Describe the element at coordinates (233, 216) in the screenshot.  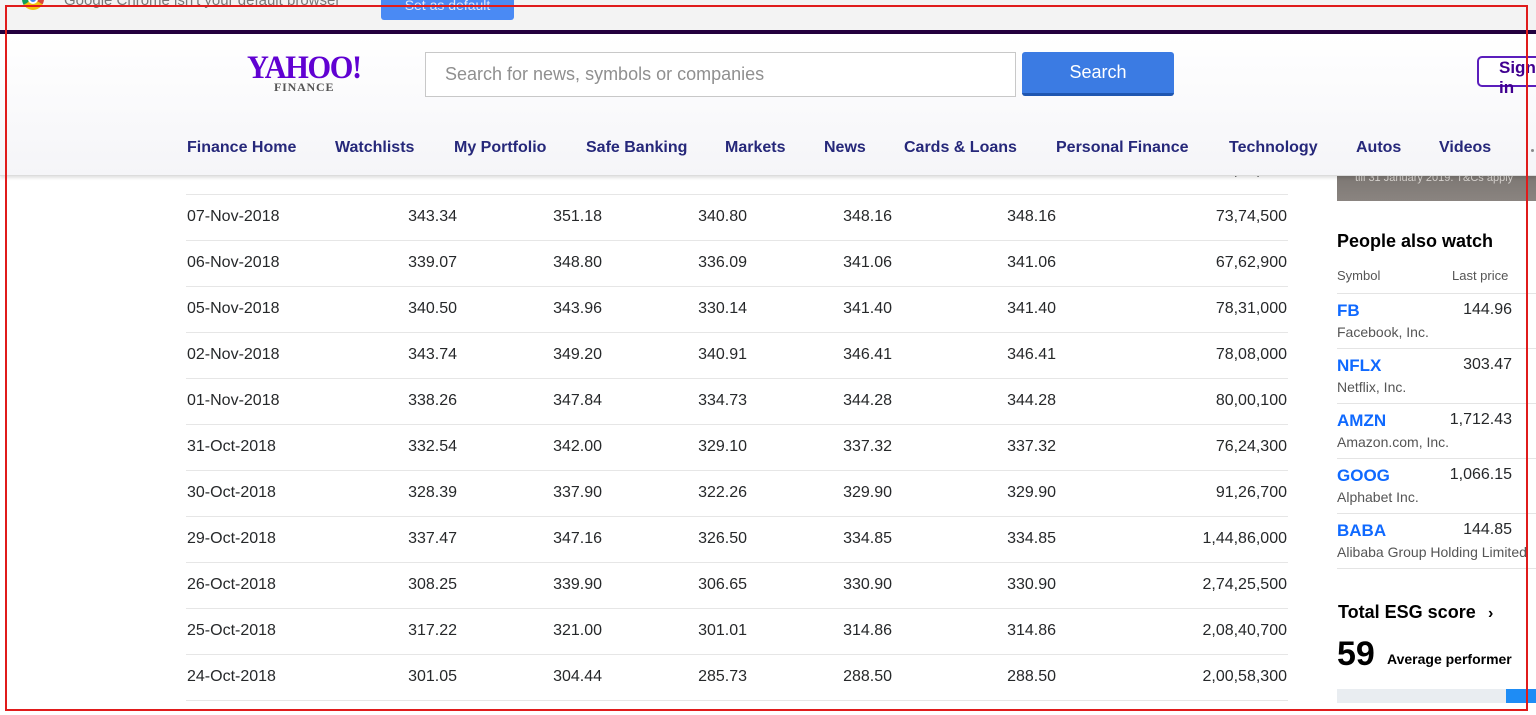
I see `cell-date: 07-Nov-2018` at that location.